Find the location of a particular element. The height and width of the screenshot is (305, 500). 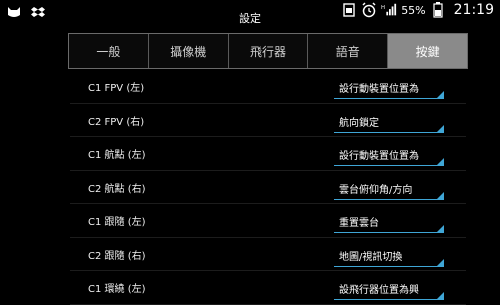

setting-dropdown: 雲台俯仰角/方向 is located at coordinates (389, 188).